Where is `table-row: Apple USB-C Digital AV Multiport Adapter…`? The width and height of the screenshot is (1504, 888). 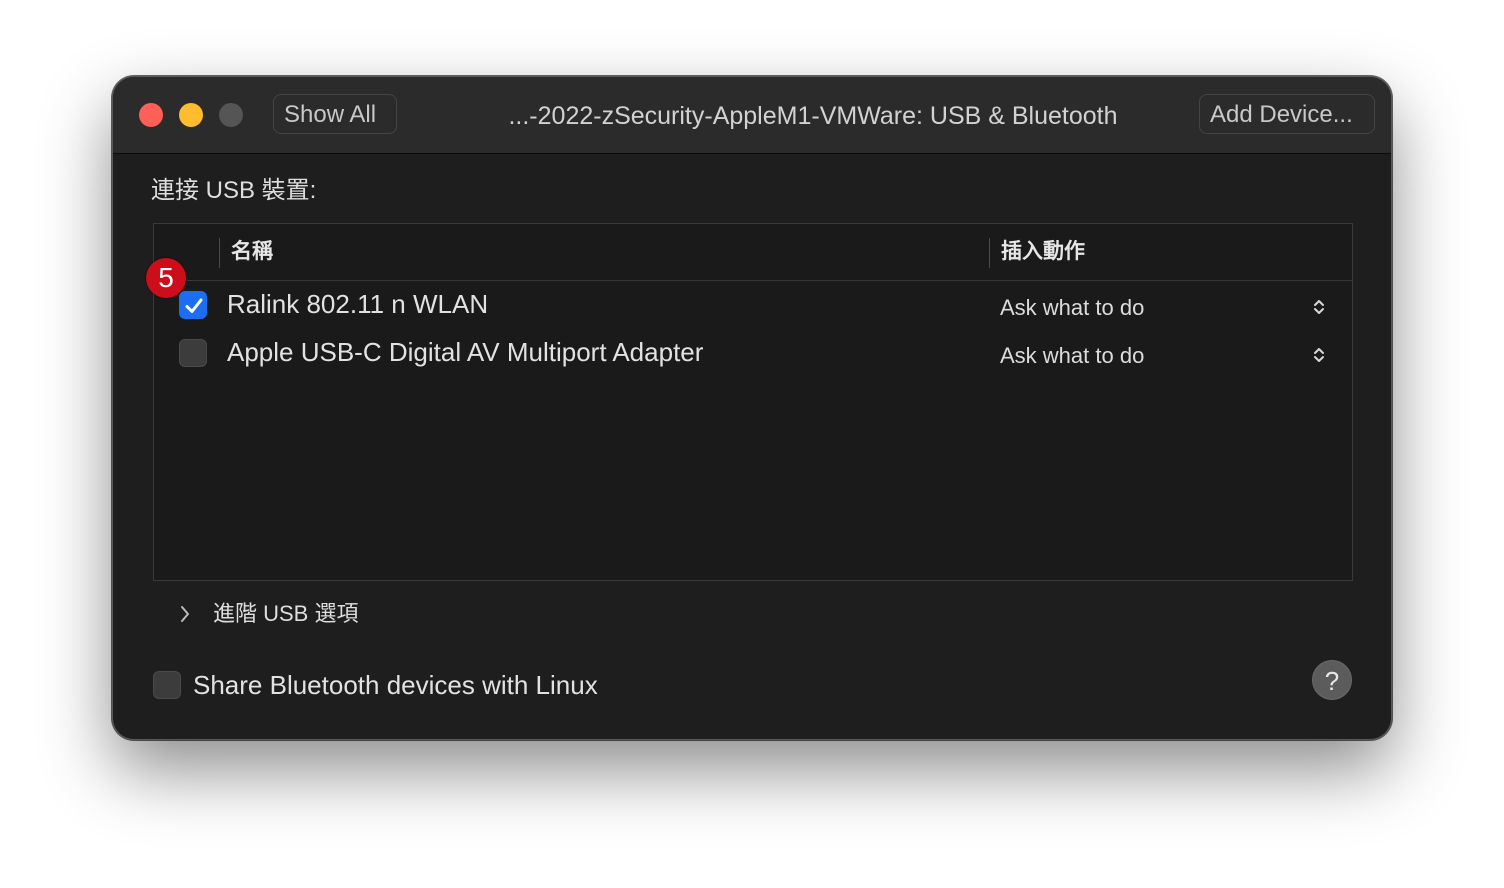 table-row: Apple USB-C Digital AV Multiport Adapter… is located at coordinates (753, 353).